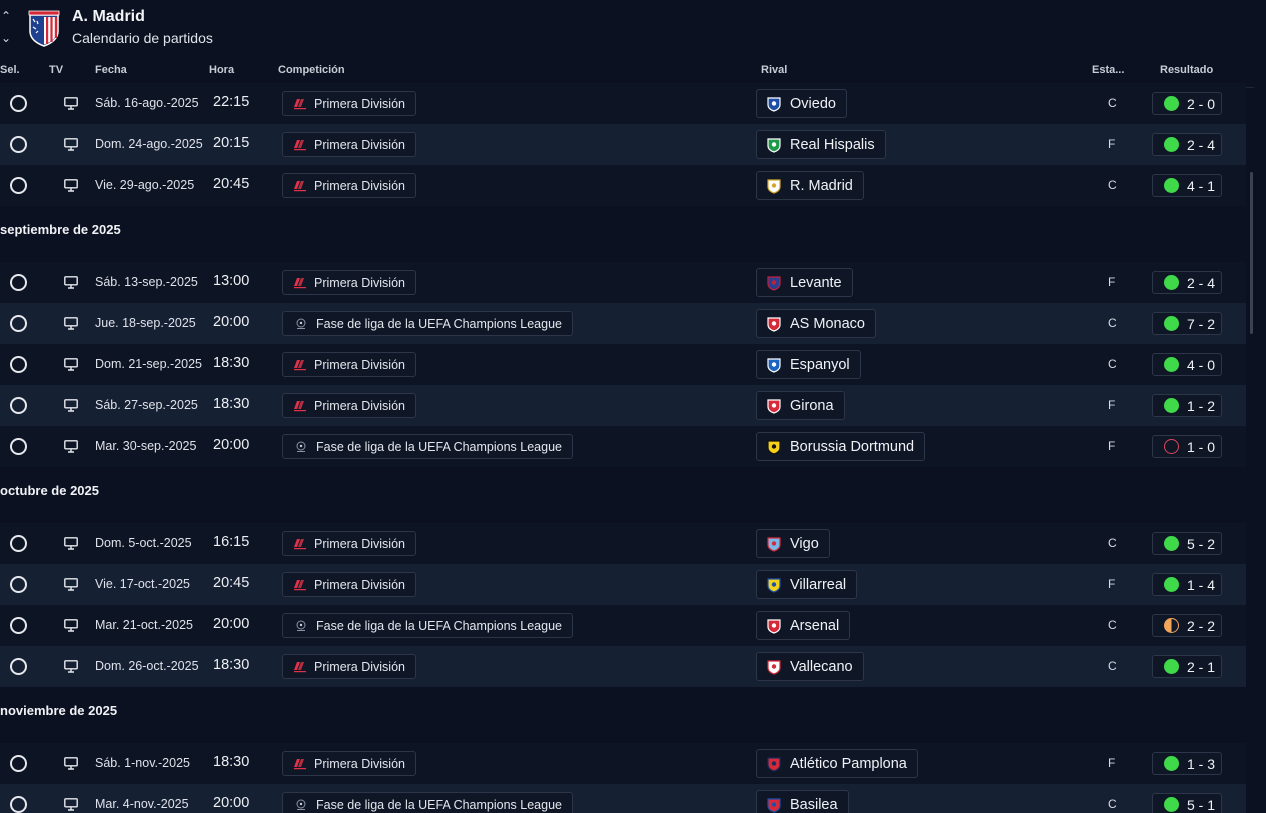 The height and width of the screenshot is (813, 1266). Describe the element at coordinates (804, 282) in the screenshot. I see `rival-chip: Levante` at that location.